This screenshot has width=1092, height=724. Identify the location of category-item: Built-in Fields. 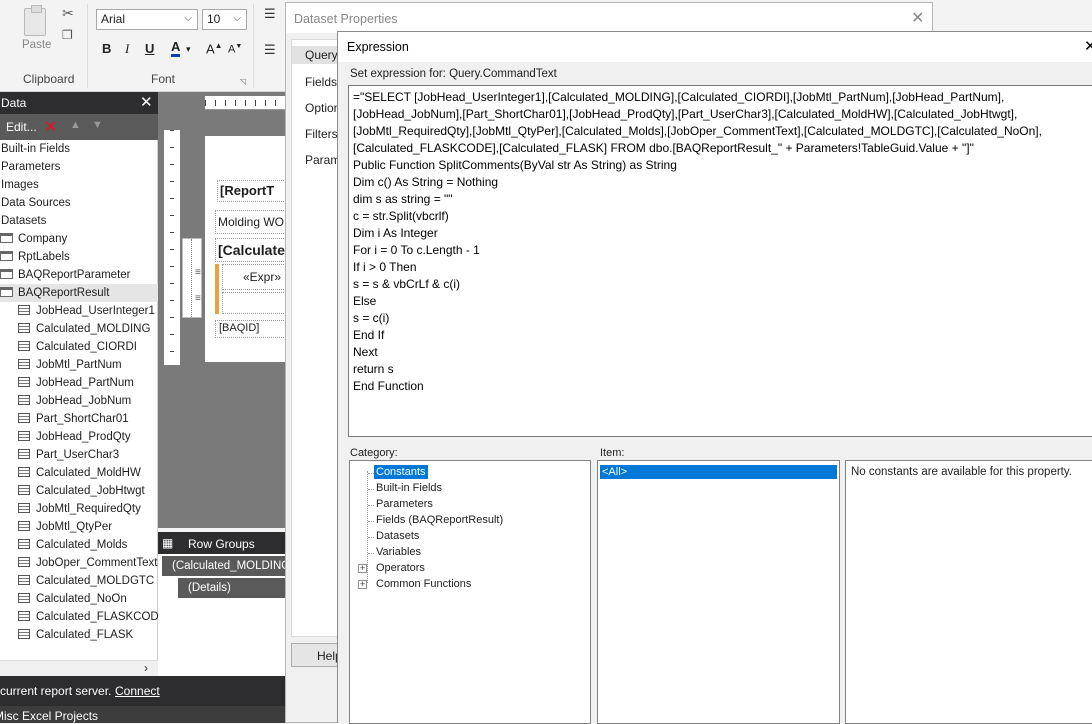
(409, 488).